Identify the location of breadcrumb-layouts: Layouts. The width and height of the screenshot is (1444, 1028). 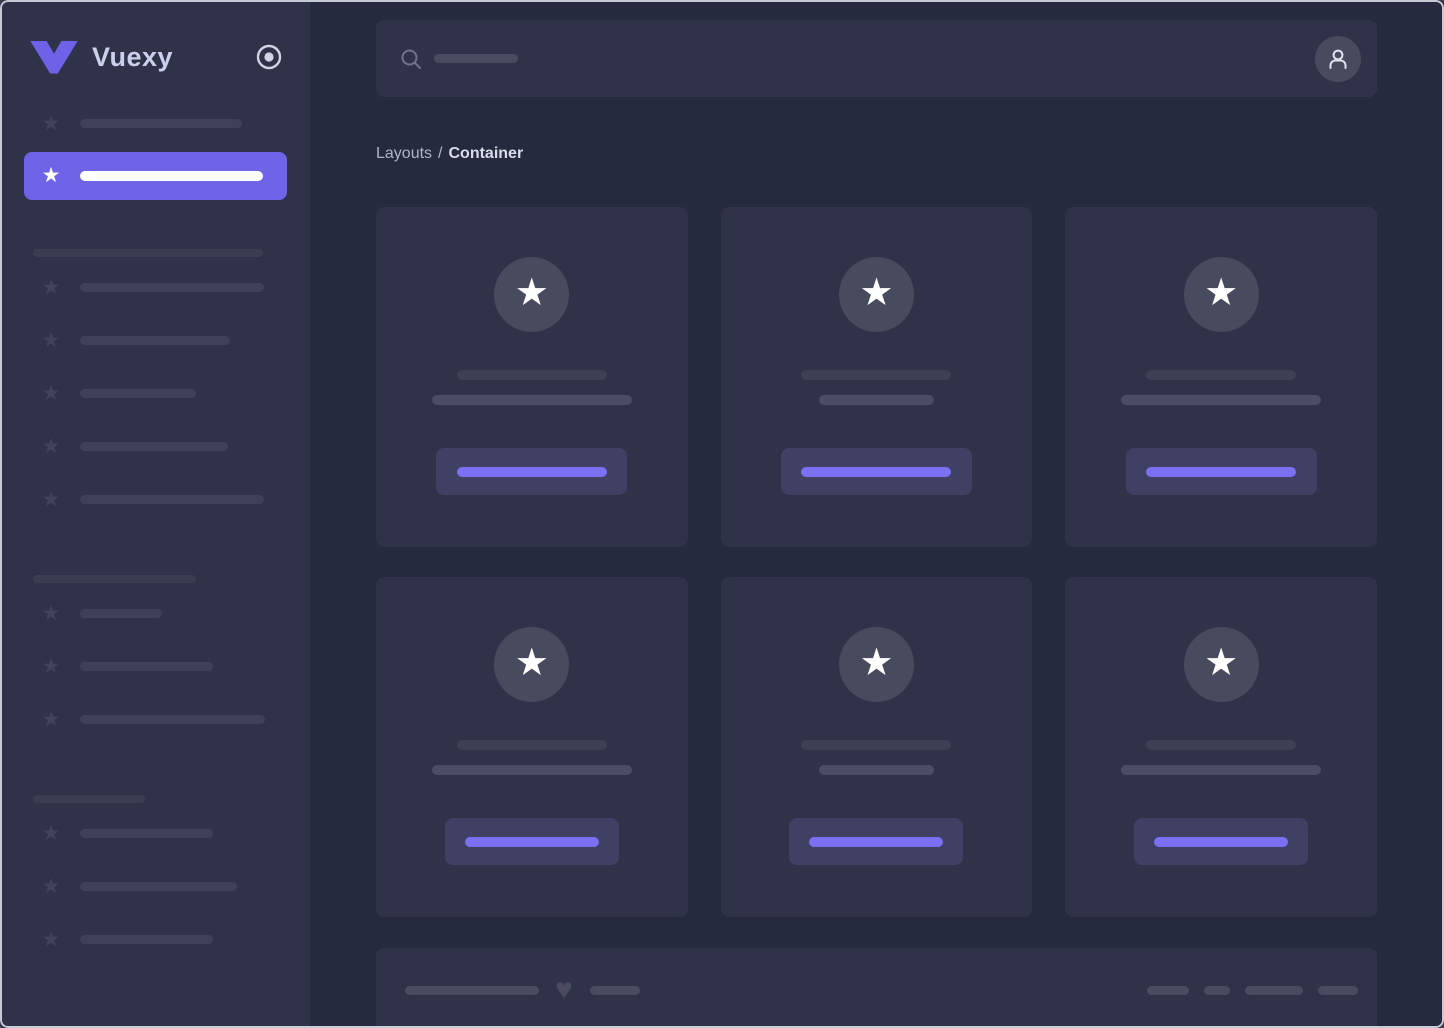
(404, 154).